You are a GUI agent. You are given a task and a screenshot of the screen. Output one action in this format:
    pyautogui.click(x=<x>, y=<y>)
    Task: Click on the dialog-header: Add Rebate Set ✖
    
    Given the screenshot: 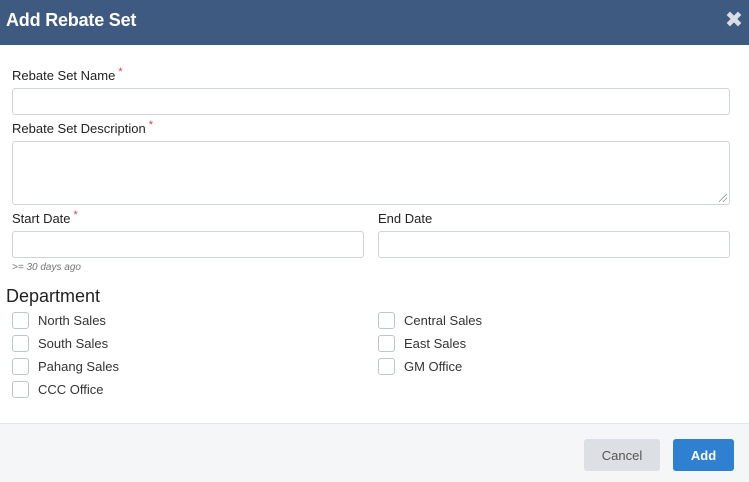 What is the action you would take?
    pyautogui.click(x=374, y=22)
    